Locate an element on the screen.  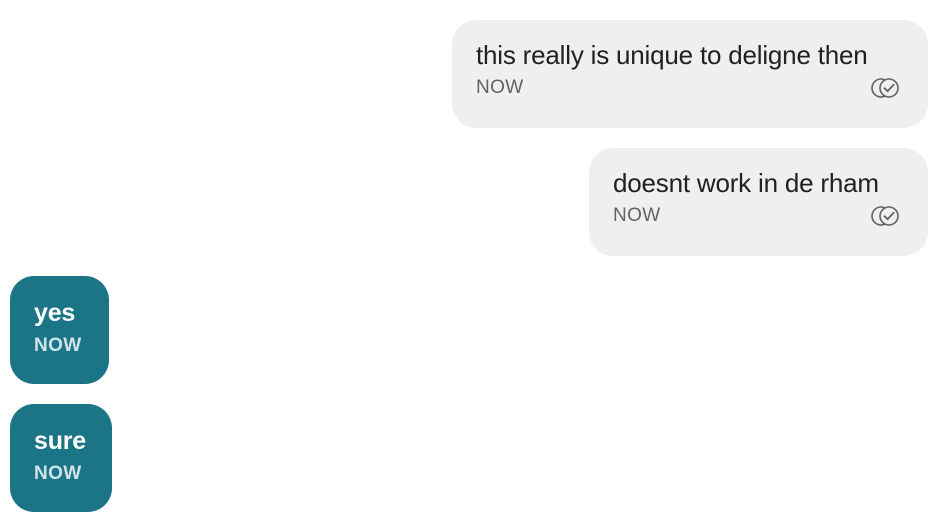
message-text: doesnt work in de rham is located at coordinates (746, 183).